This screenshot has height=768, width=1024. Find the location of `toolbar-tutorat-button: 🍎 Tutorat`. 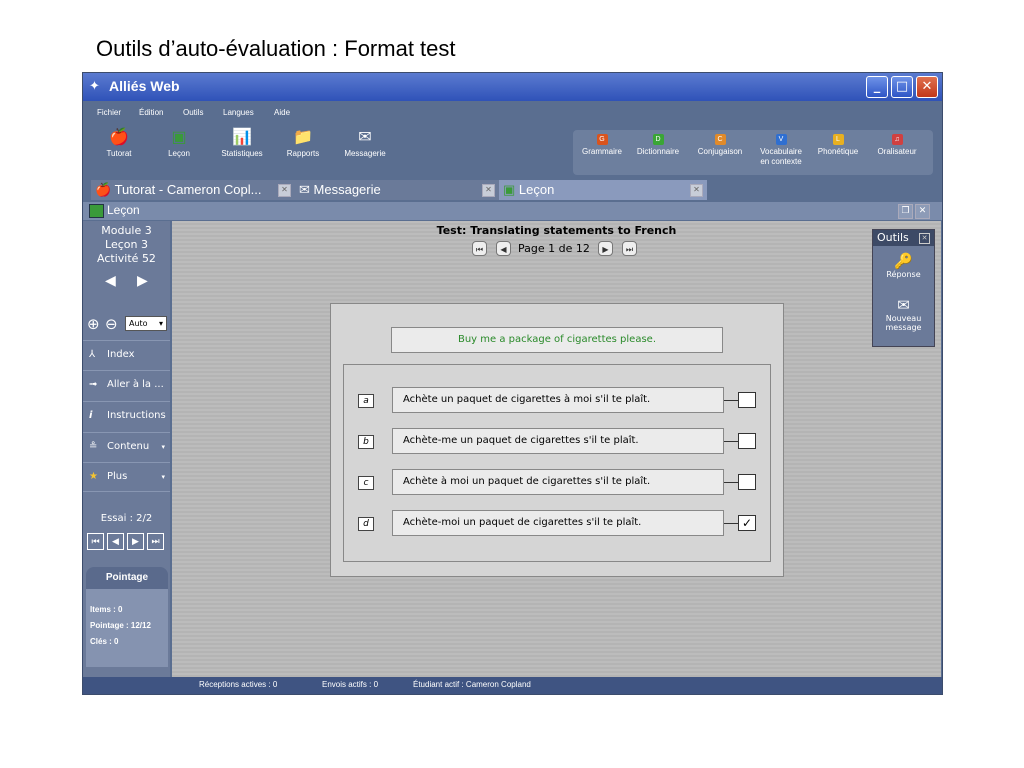

toolbar-tutorat-button: 🍎 Tutorat is located at coordinates (119, 142).